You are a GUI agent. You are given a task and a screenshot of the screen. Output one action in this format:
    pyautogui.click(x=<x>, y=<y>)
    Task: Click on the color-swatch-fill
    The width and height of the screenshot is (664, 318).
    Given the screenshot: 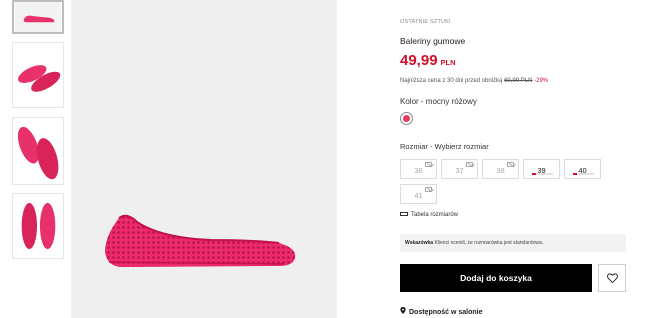 What is the action you would take?
    pyautogui.click(x=406, y=118)
    